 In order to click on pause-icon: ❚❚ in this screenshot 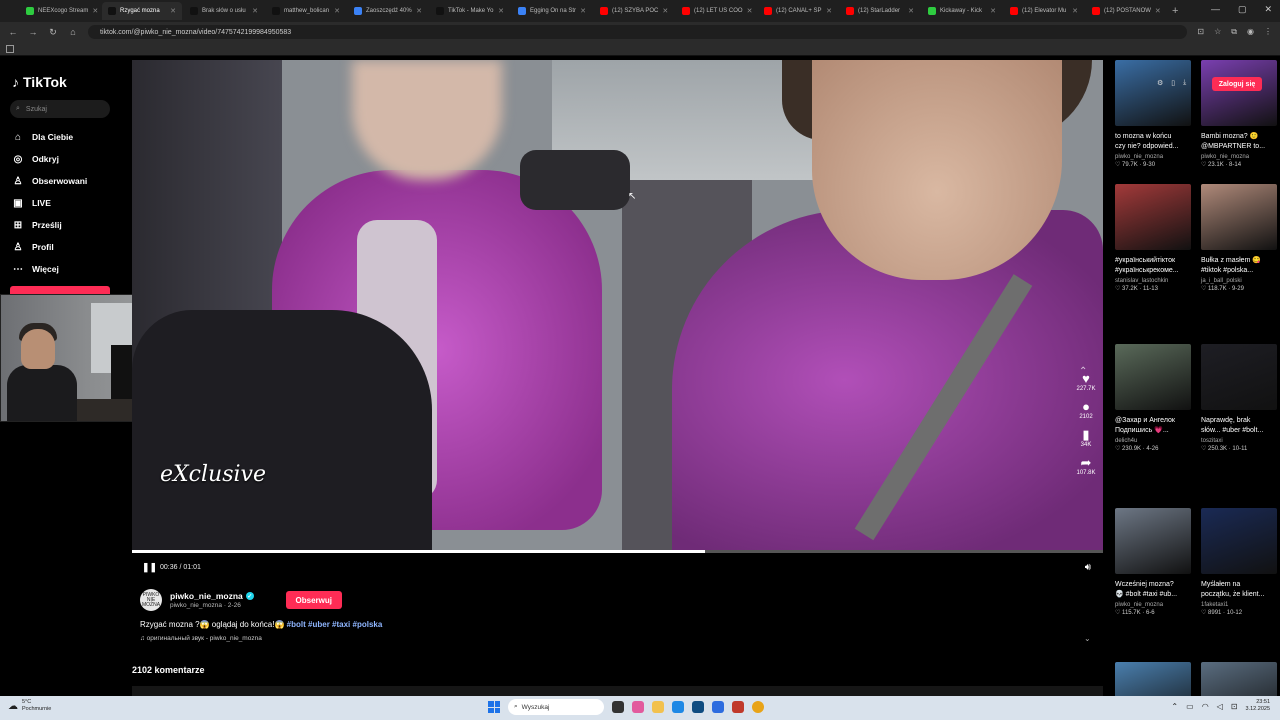, I will do `click(150, 567)`.